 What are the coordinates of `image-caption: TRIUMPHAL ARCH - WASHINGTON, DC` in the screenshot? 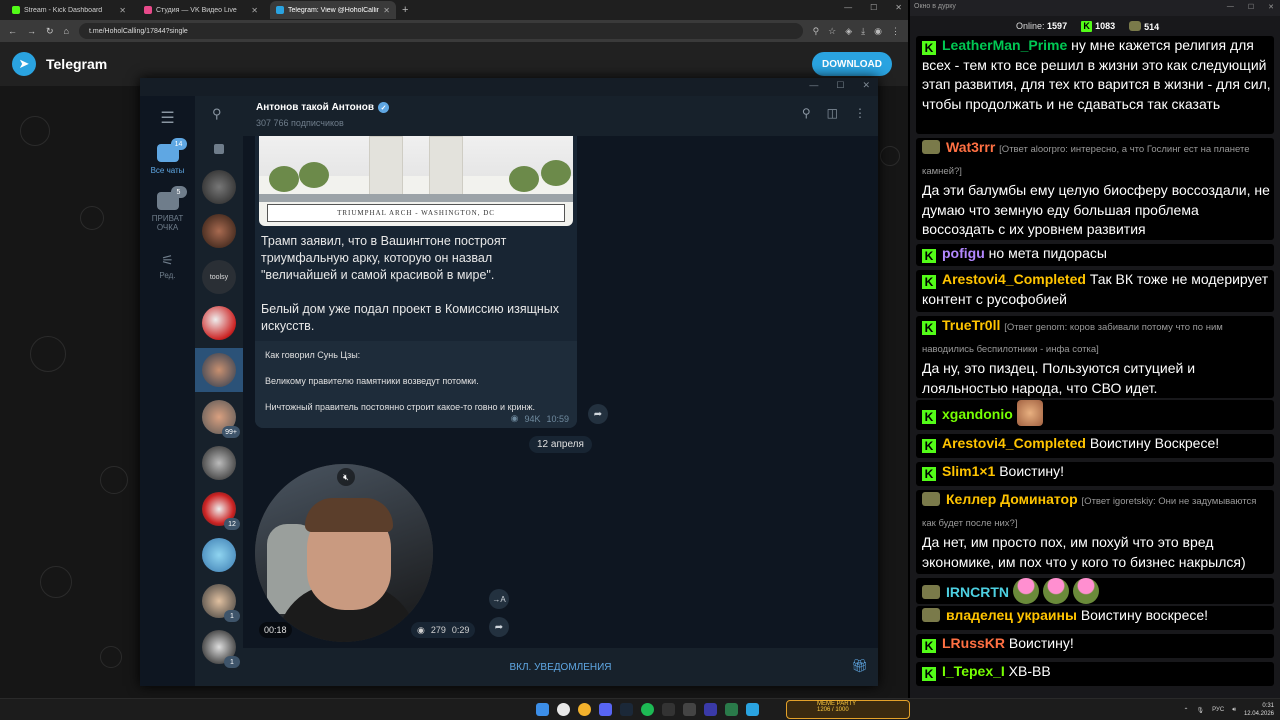 It's located at (416, 213).